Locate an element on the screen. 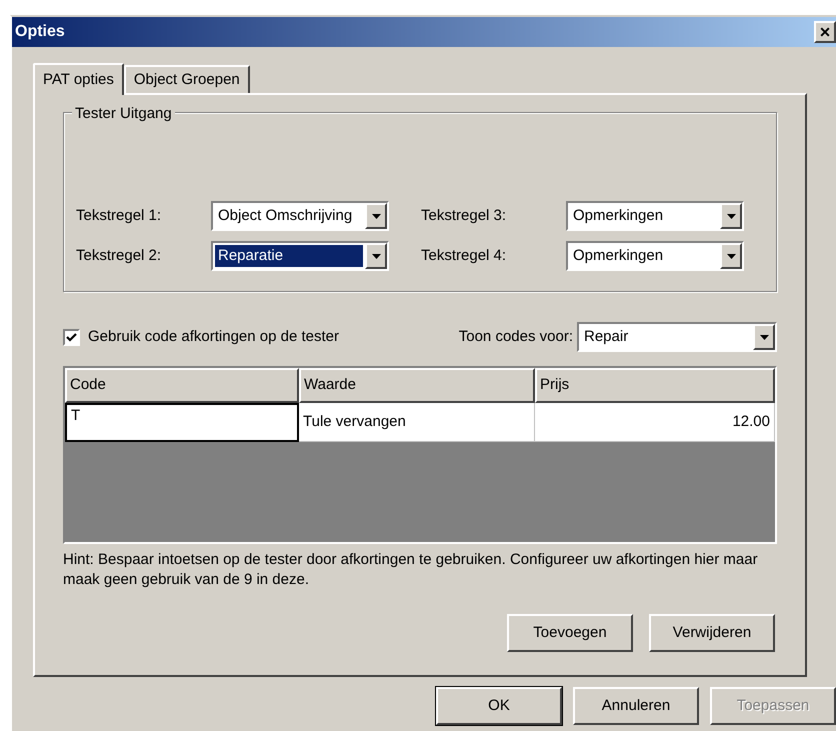  dialog-button: Toevoegen is located at coordinates (570, 633).